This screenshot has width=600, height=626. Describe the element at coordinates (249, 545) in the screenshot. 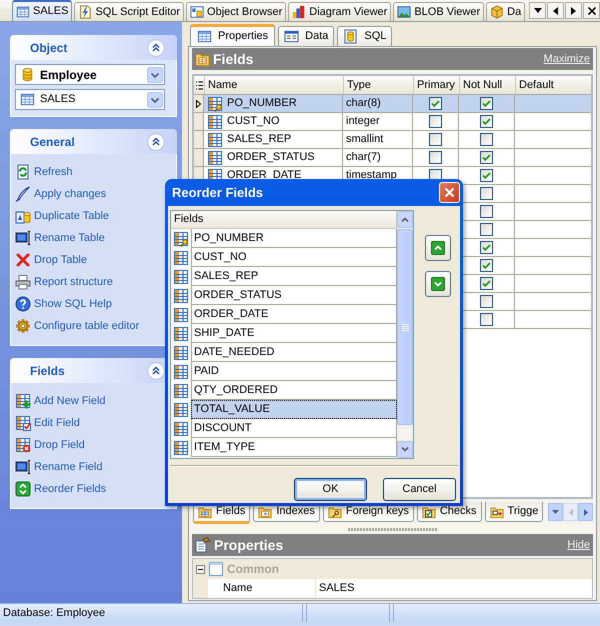

I see `panel-title: Properties` at that location.